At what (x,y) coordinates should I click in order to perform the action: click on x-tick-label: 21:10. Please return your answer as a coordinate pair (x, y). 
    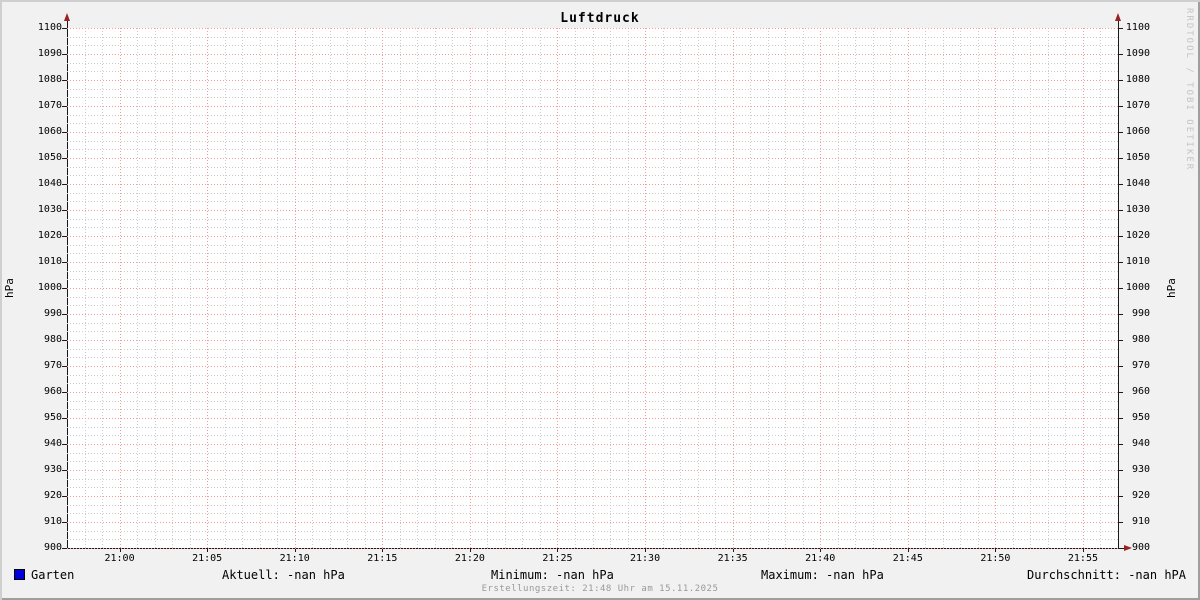
    Looking at the image, I should click on (294, 558).